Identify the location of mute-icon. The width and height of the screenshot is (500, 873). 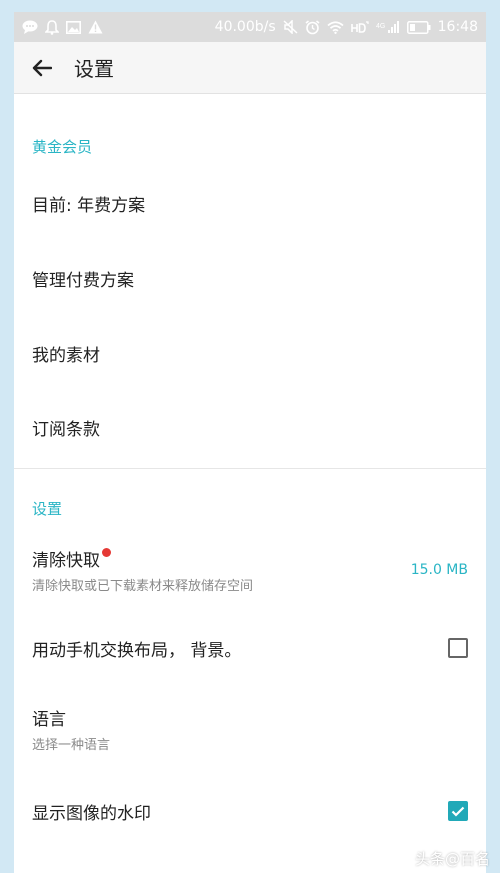
(290, 27).